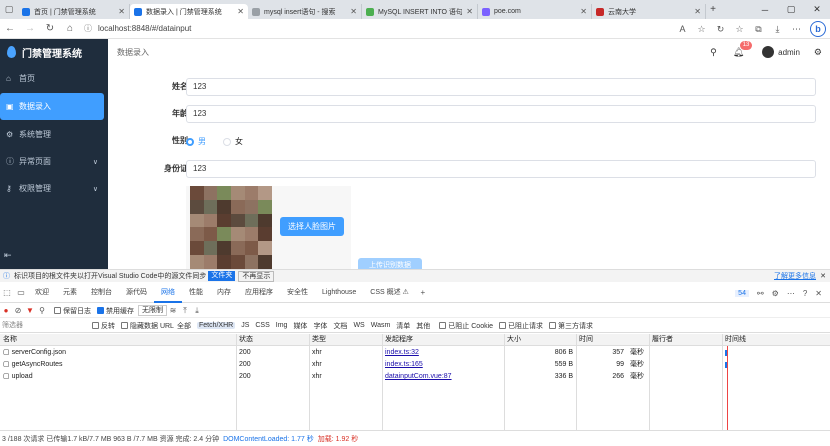 This screenshot has width=830, height=446. Describe the element at coordinates (30, 29) in the screenshot. I see `forward-icon: →` at that location.